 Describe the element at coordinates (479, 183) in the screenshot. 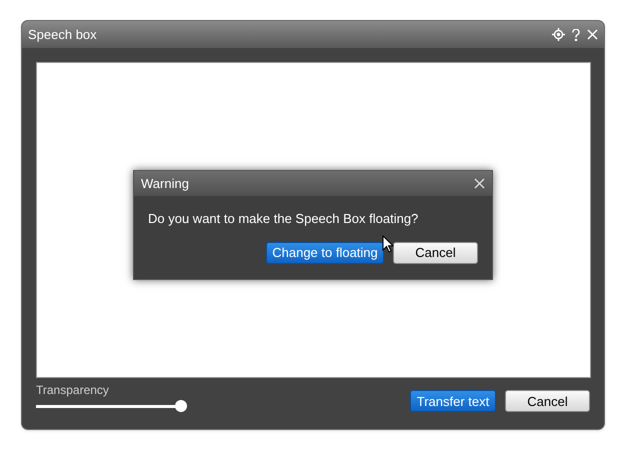

I see `close-icon` at that location.